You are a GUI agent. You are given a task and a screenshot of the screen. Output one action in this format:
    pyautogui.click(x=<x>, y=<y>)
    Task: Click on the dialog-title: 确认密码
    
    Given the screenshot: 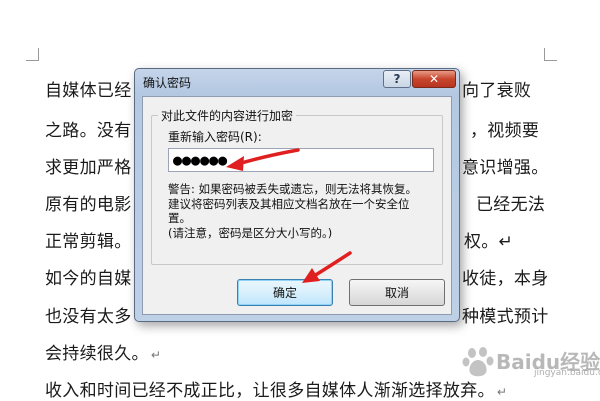 What is the action you would take?
    pyautogui.click(x=167, y=83)
    